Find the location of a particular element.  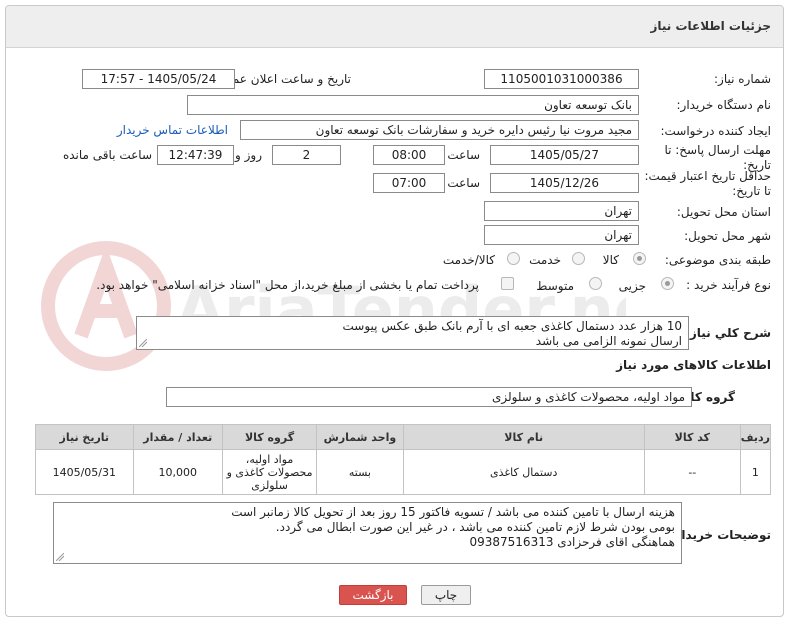

requester-label: ایجاد کننده درخواست: is located at coordinates (715, 131).